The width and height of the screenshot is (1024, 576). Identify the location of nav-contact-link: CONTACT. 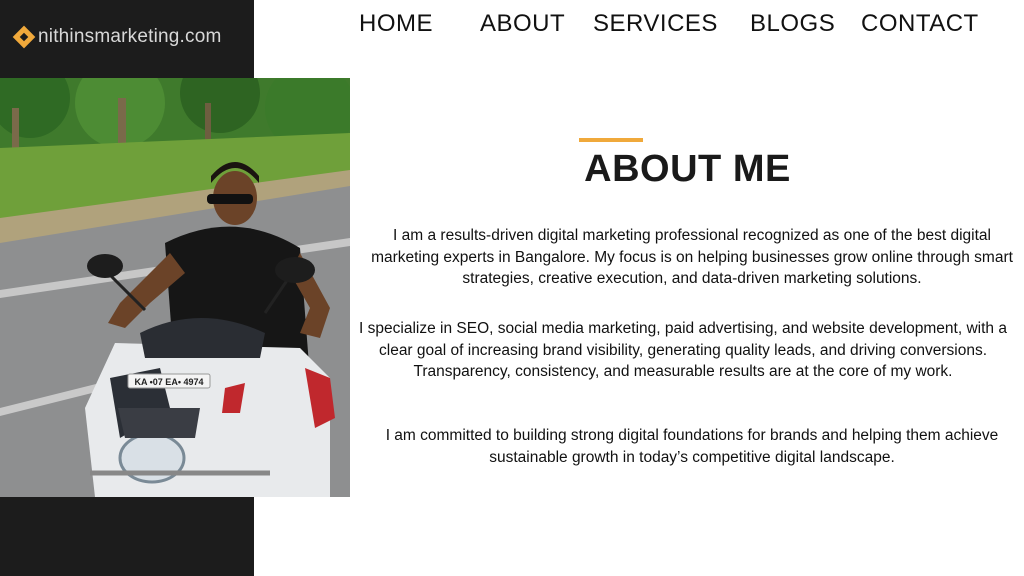
(920, 24).